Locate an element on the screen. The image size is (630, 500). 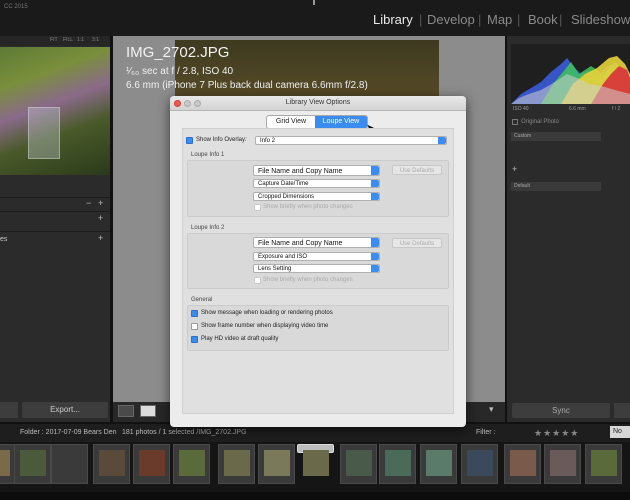
loupe-info-2-show-briefly-checkbox is located at coordinates (257, 280).